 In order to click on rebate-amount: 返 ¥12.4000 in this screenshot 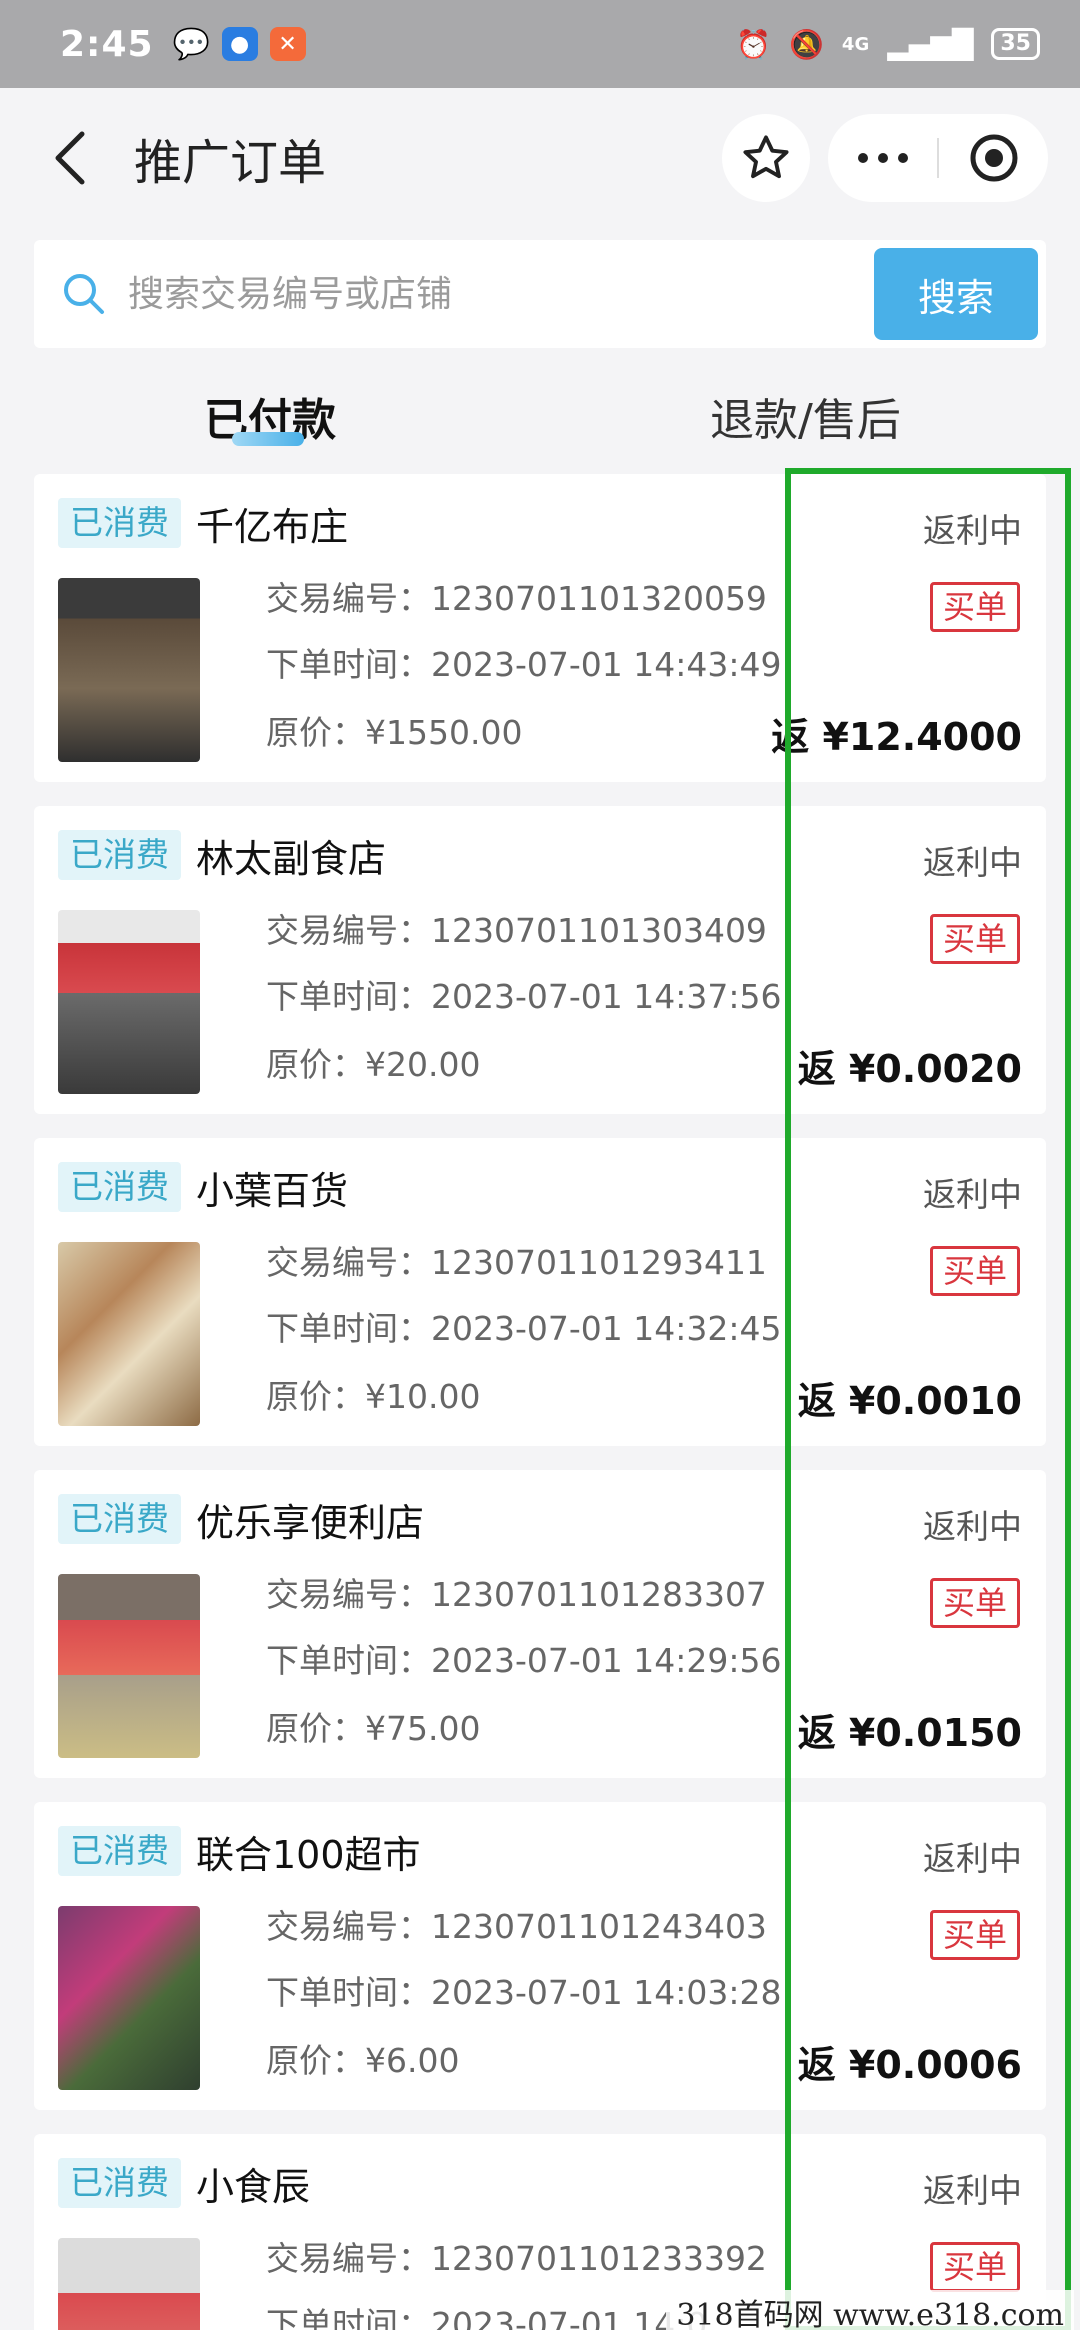, I will do `click(896, 737)`.